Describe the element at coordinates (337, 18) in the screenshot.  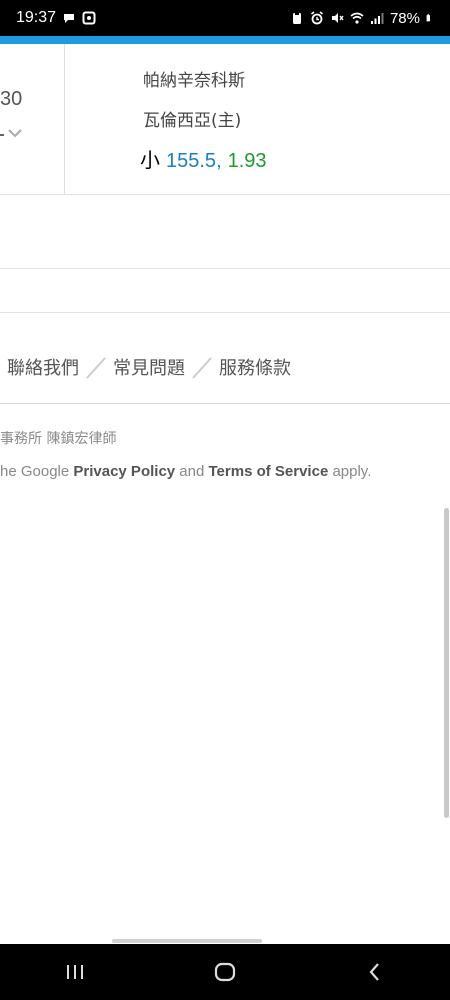
I see `mute-icon` at that location.